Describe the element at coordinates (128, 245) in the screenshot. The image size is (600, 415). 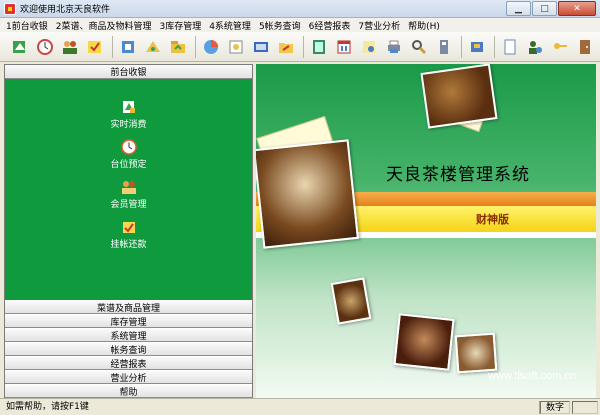
I see `nav-item-label: 挂帐还款` at that location.